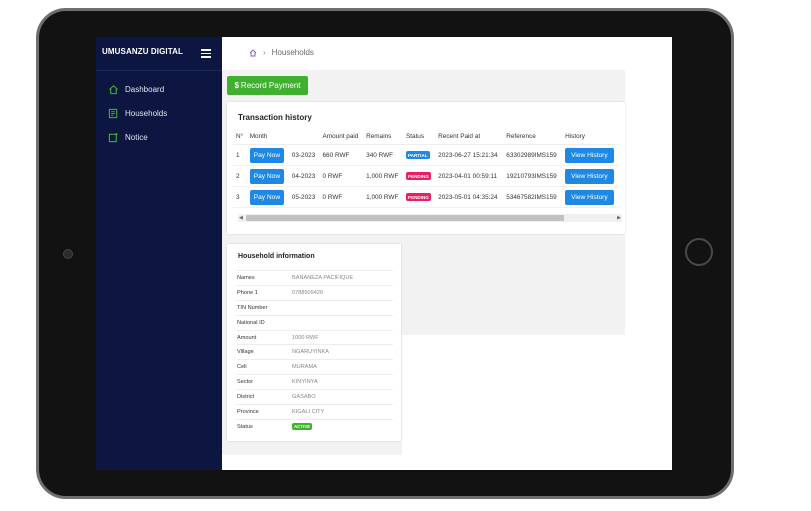 The height and width of the screenshot is (511, 811). I want to click on column-header: Reference, so click(533, 137).